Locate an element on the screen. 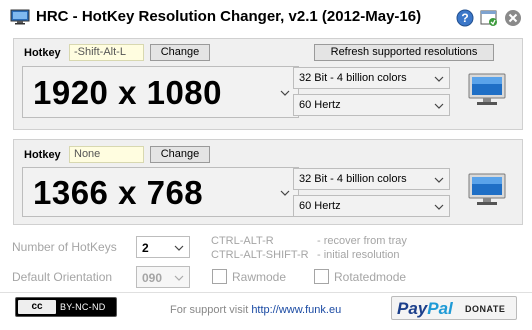 The width and height of the screenshot is (532, 330). num-hotkeys-label: Number of HotKeys is located at coordinates (64, 247).